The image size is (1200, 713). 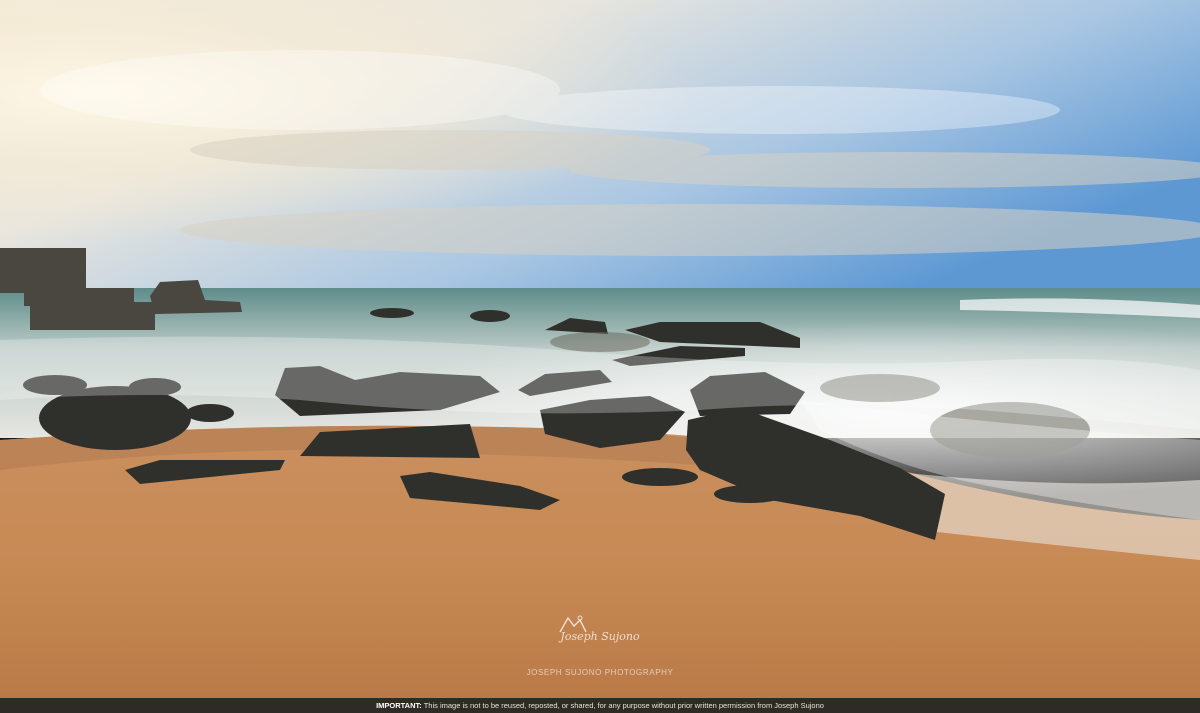 What do you see at coordinates (399, 705) in the screenshot?
I see `notice-label: IMPORTANT:` at bounding box center [399, 705].